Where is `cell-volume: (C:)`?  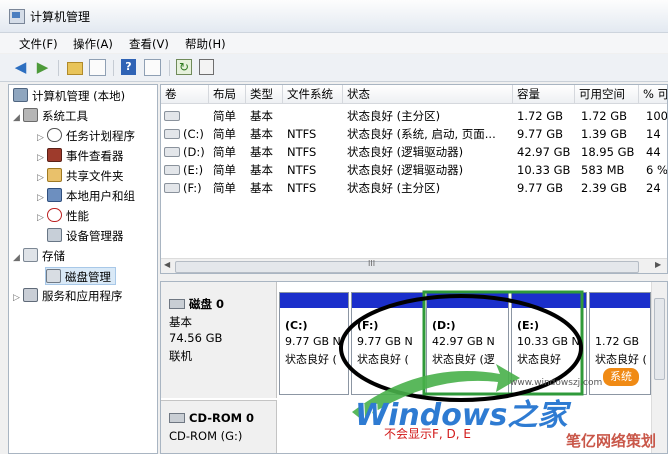
cell-volume: (C:) is located at coordinates (193, 134).